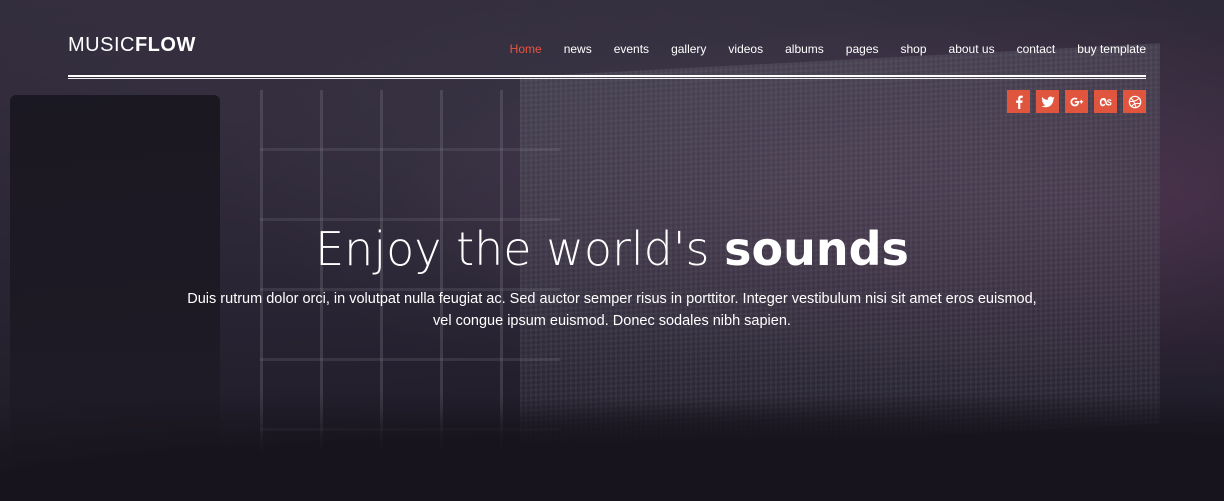 The height and width of the screenshot is (501, 1224). I want to click on hero-headline: Enjoy the world's sounds, so click(612, 249).